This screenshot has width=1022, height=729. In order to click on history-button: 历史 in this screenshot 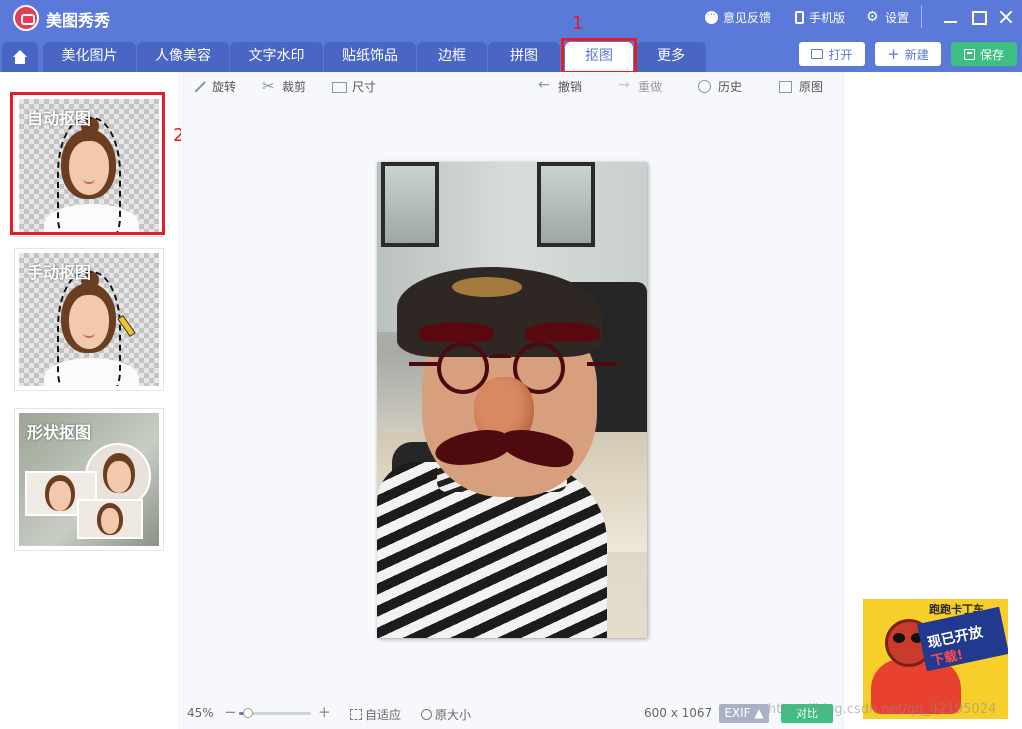, I will do `click(720, 86)`.